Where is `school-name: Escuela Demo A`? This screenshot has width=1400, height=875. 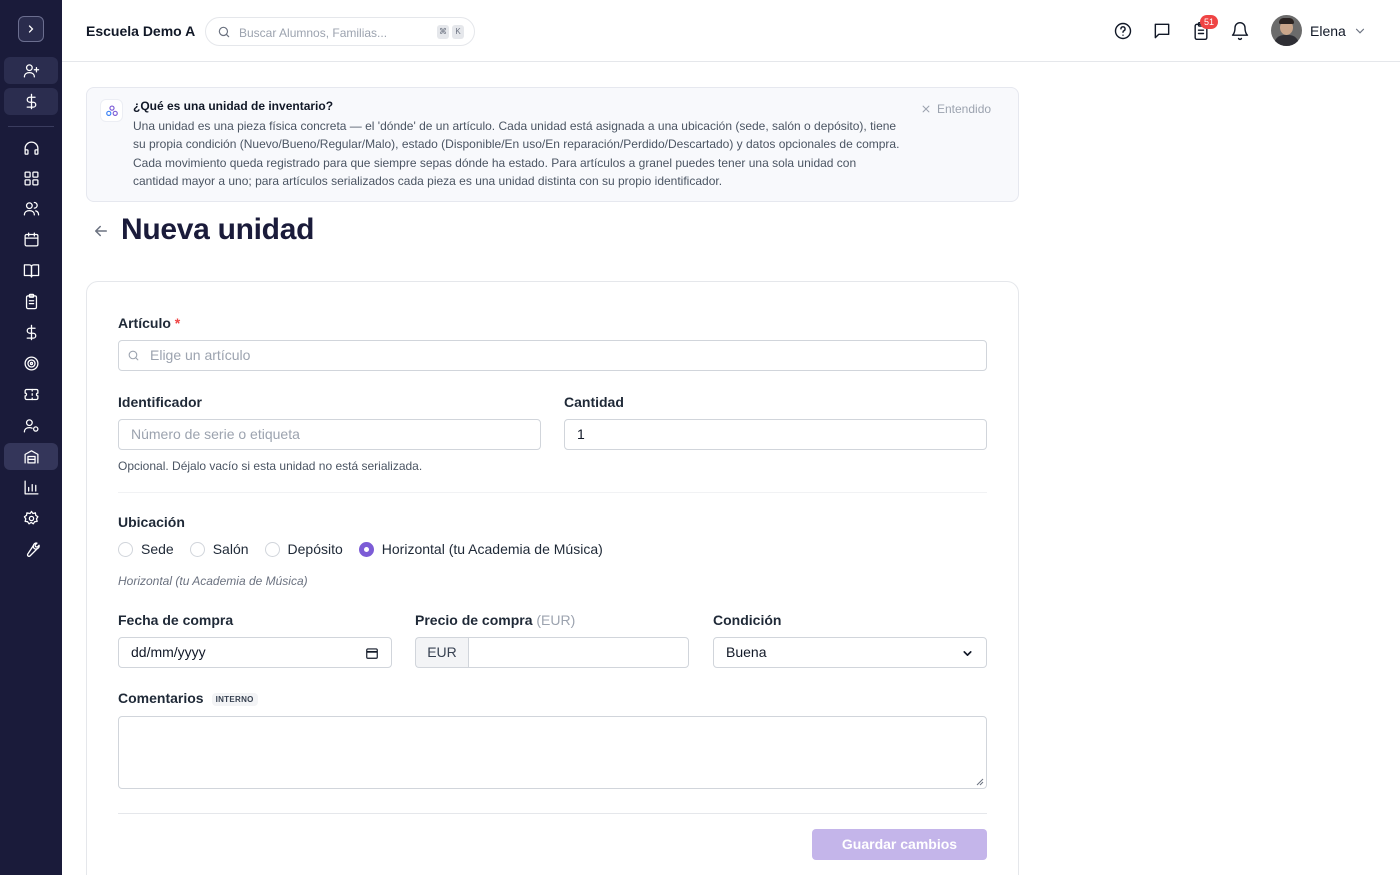
school-name: Escuela Demo A is located at coordinates (140, 31).